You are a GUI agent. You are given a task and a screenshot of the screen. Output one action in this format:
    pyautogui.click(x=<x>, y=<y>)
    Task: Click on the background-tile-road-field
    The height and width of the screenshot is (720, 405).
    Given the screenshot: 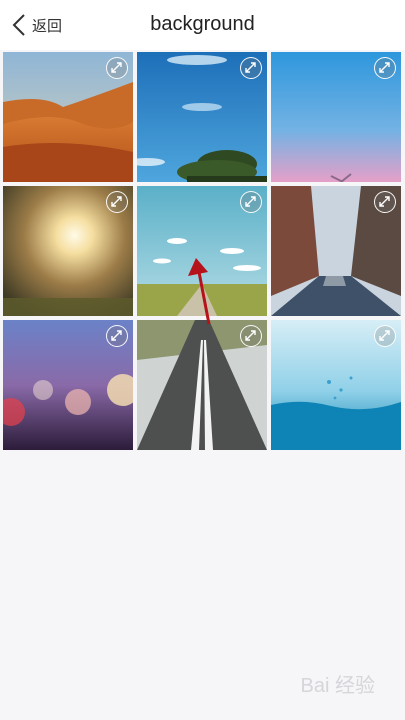 What is the action you would take?
    pyautogui.click(x=202, y=251)
    